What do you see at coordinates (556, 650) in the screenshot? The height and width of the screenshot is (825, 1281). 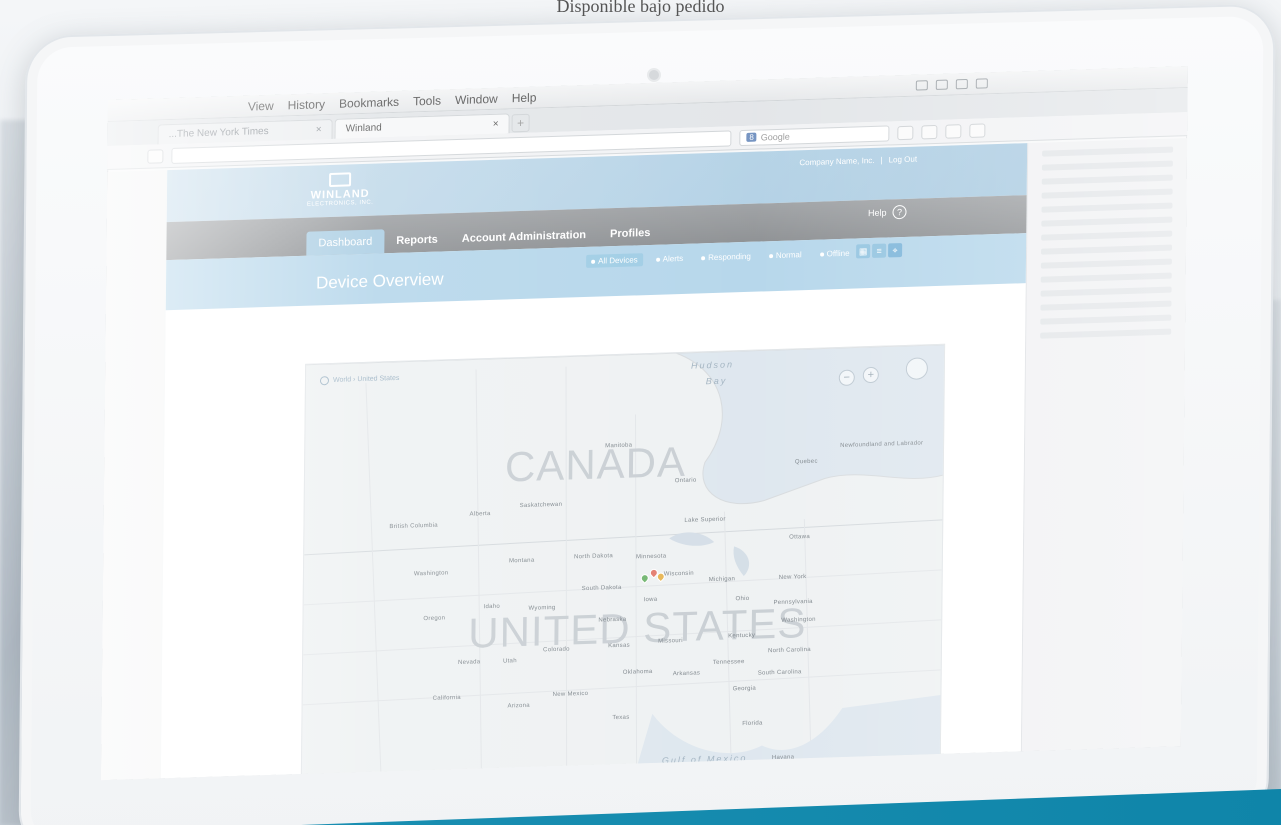 I see `map-label: Colorado` at bounding box center [556, 650].